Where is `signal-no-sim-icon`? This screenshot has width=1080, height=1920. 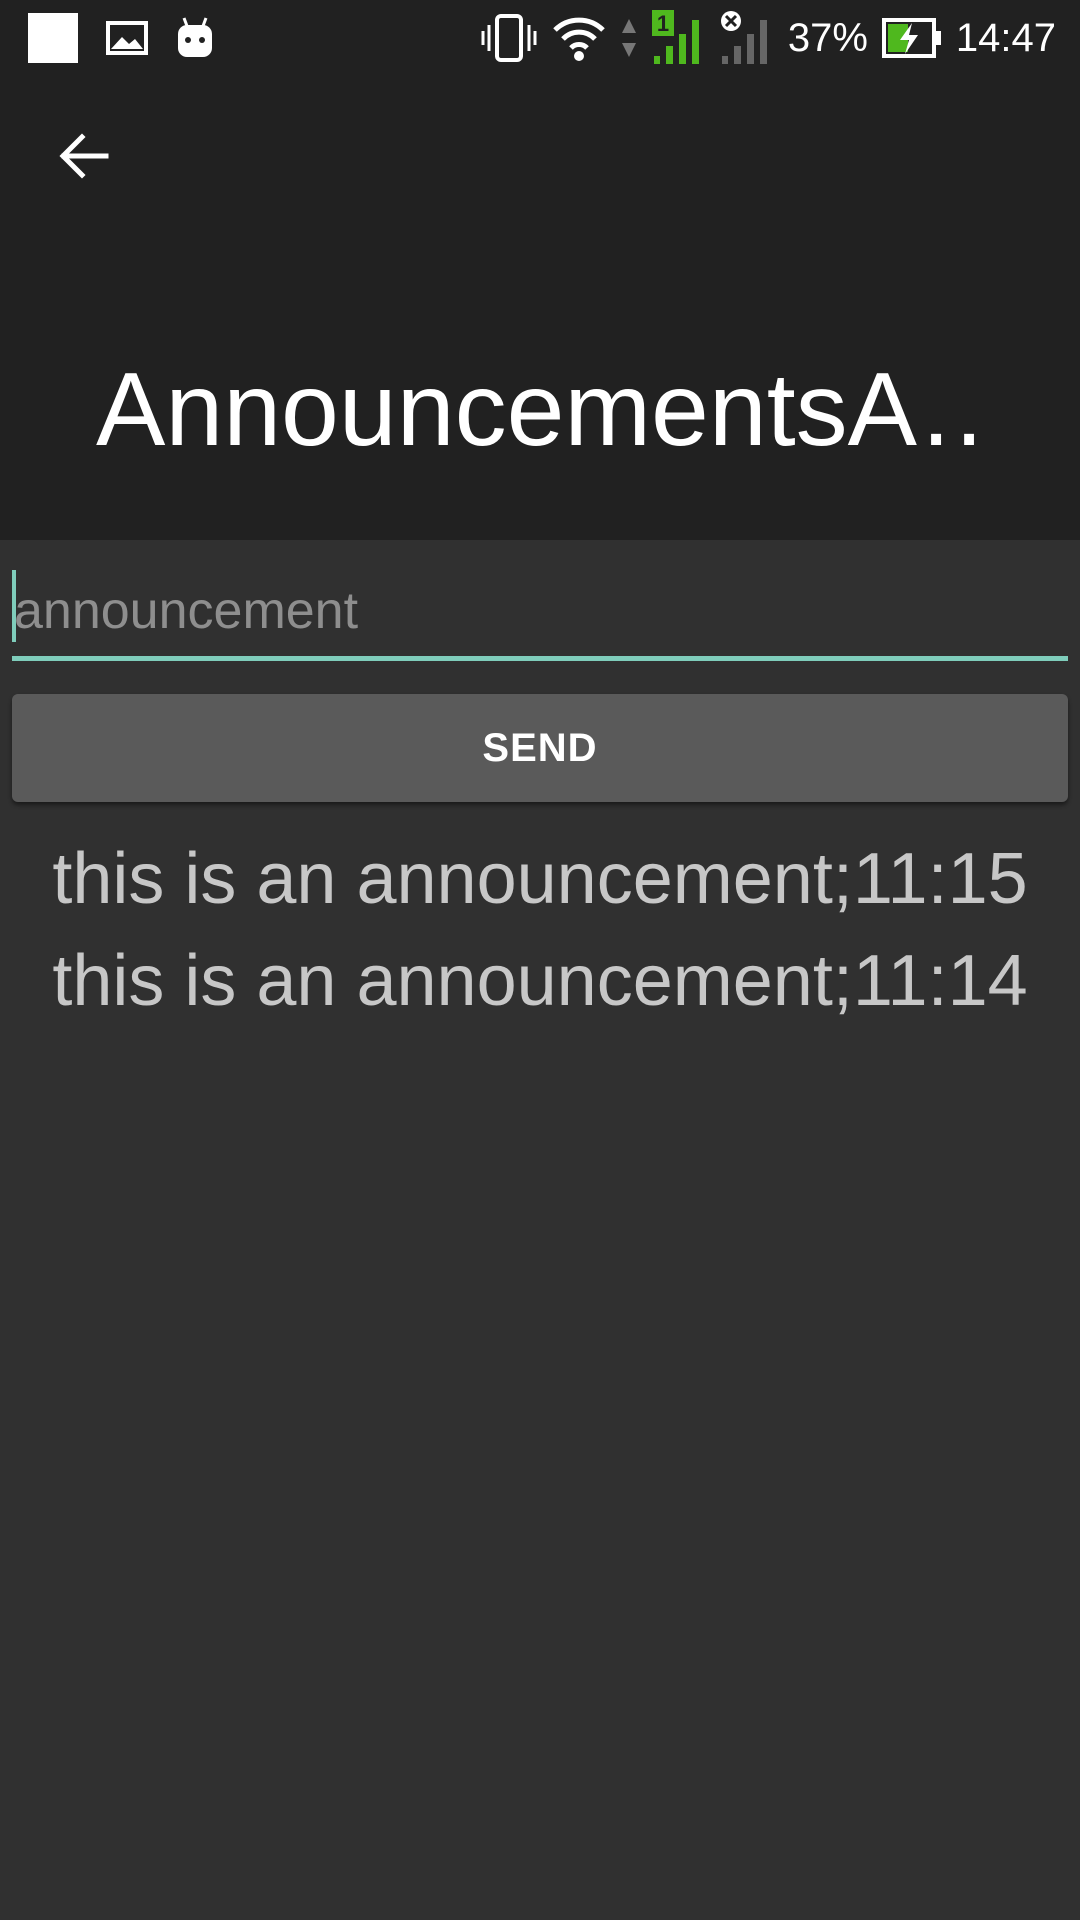 signal-no-sim-icon is located at coordinates (747, 38).